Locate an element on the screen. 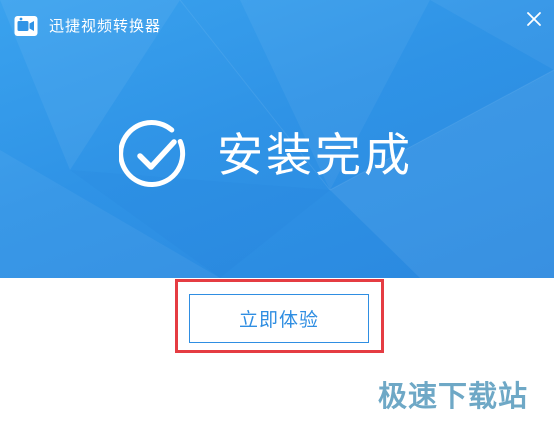 This screenshot has height=425, width=554. try-now-button: 立即体验 is located at coordinates (279, 318).